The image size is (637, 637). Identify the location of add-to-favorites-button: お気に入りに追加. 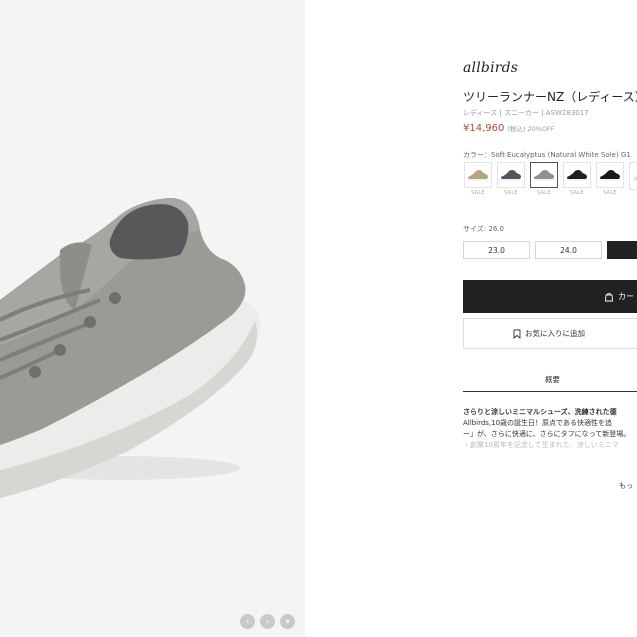
(550, 333).